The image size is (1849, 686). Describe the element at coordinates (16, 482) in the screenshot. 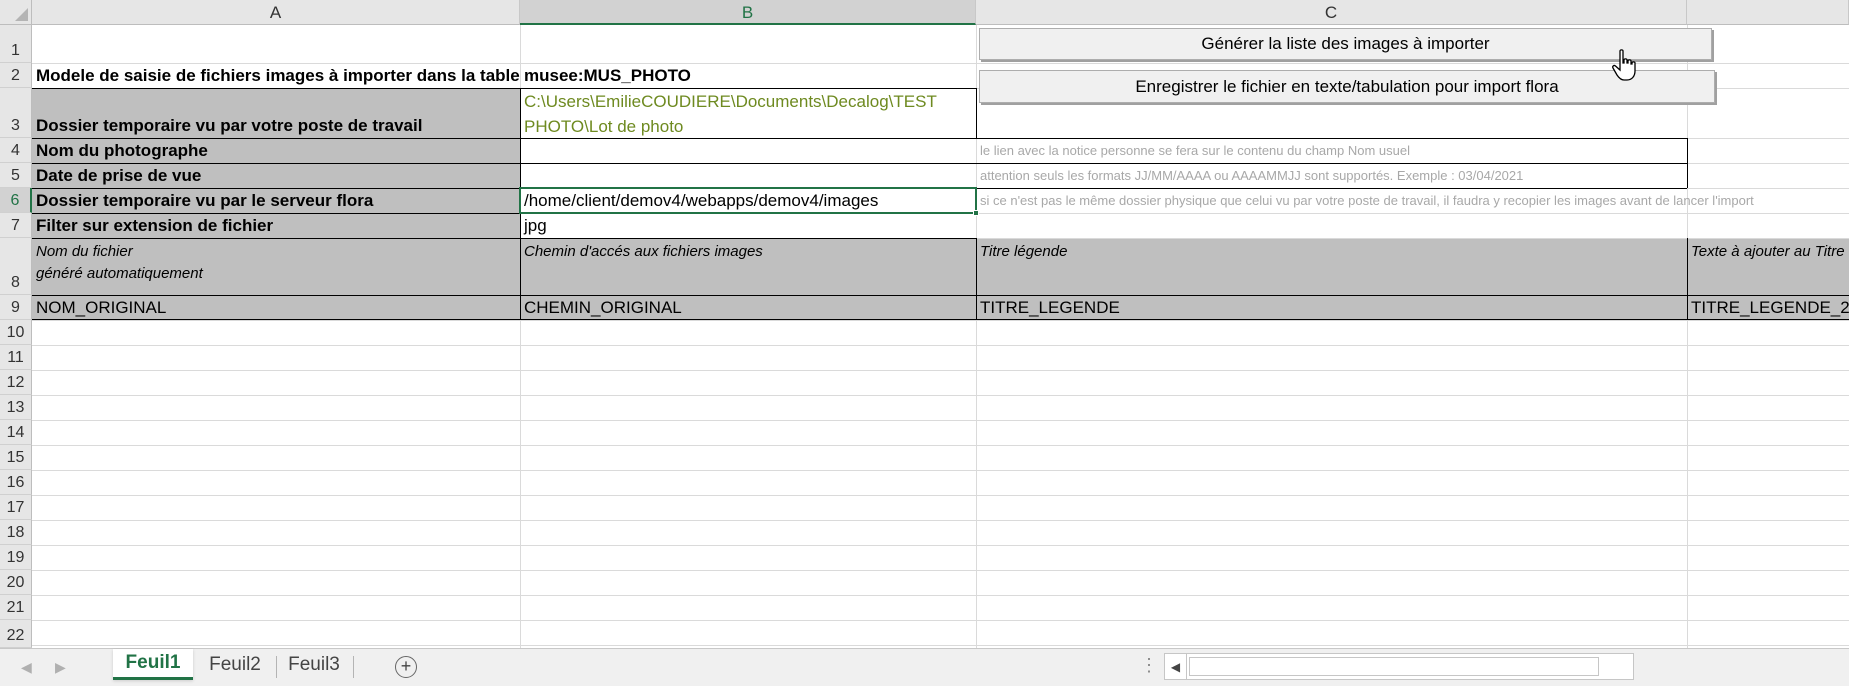

I see `row-header: 16` at that location.